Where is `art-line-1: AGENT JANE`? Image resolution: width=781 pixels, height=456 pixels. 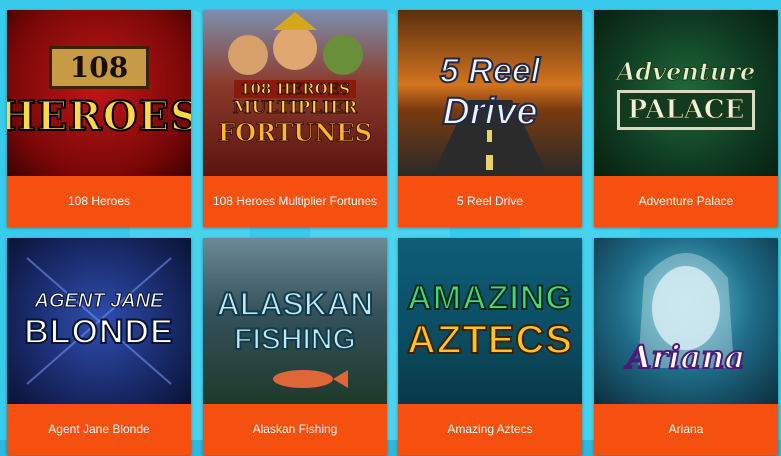 art-line-1: AGENT JANE is located at coordinates (99, 301).